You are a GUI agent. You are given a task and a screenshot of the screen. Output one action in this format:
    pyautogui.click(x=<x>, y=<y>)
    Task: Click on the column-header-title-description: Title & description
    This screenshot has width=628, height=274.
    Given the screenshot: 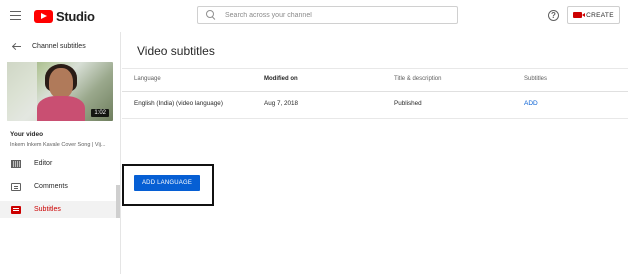 What is the action you would take?
    pyautogui.click(x=418, y=79)
    